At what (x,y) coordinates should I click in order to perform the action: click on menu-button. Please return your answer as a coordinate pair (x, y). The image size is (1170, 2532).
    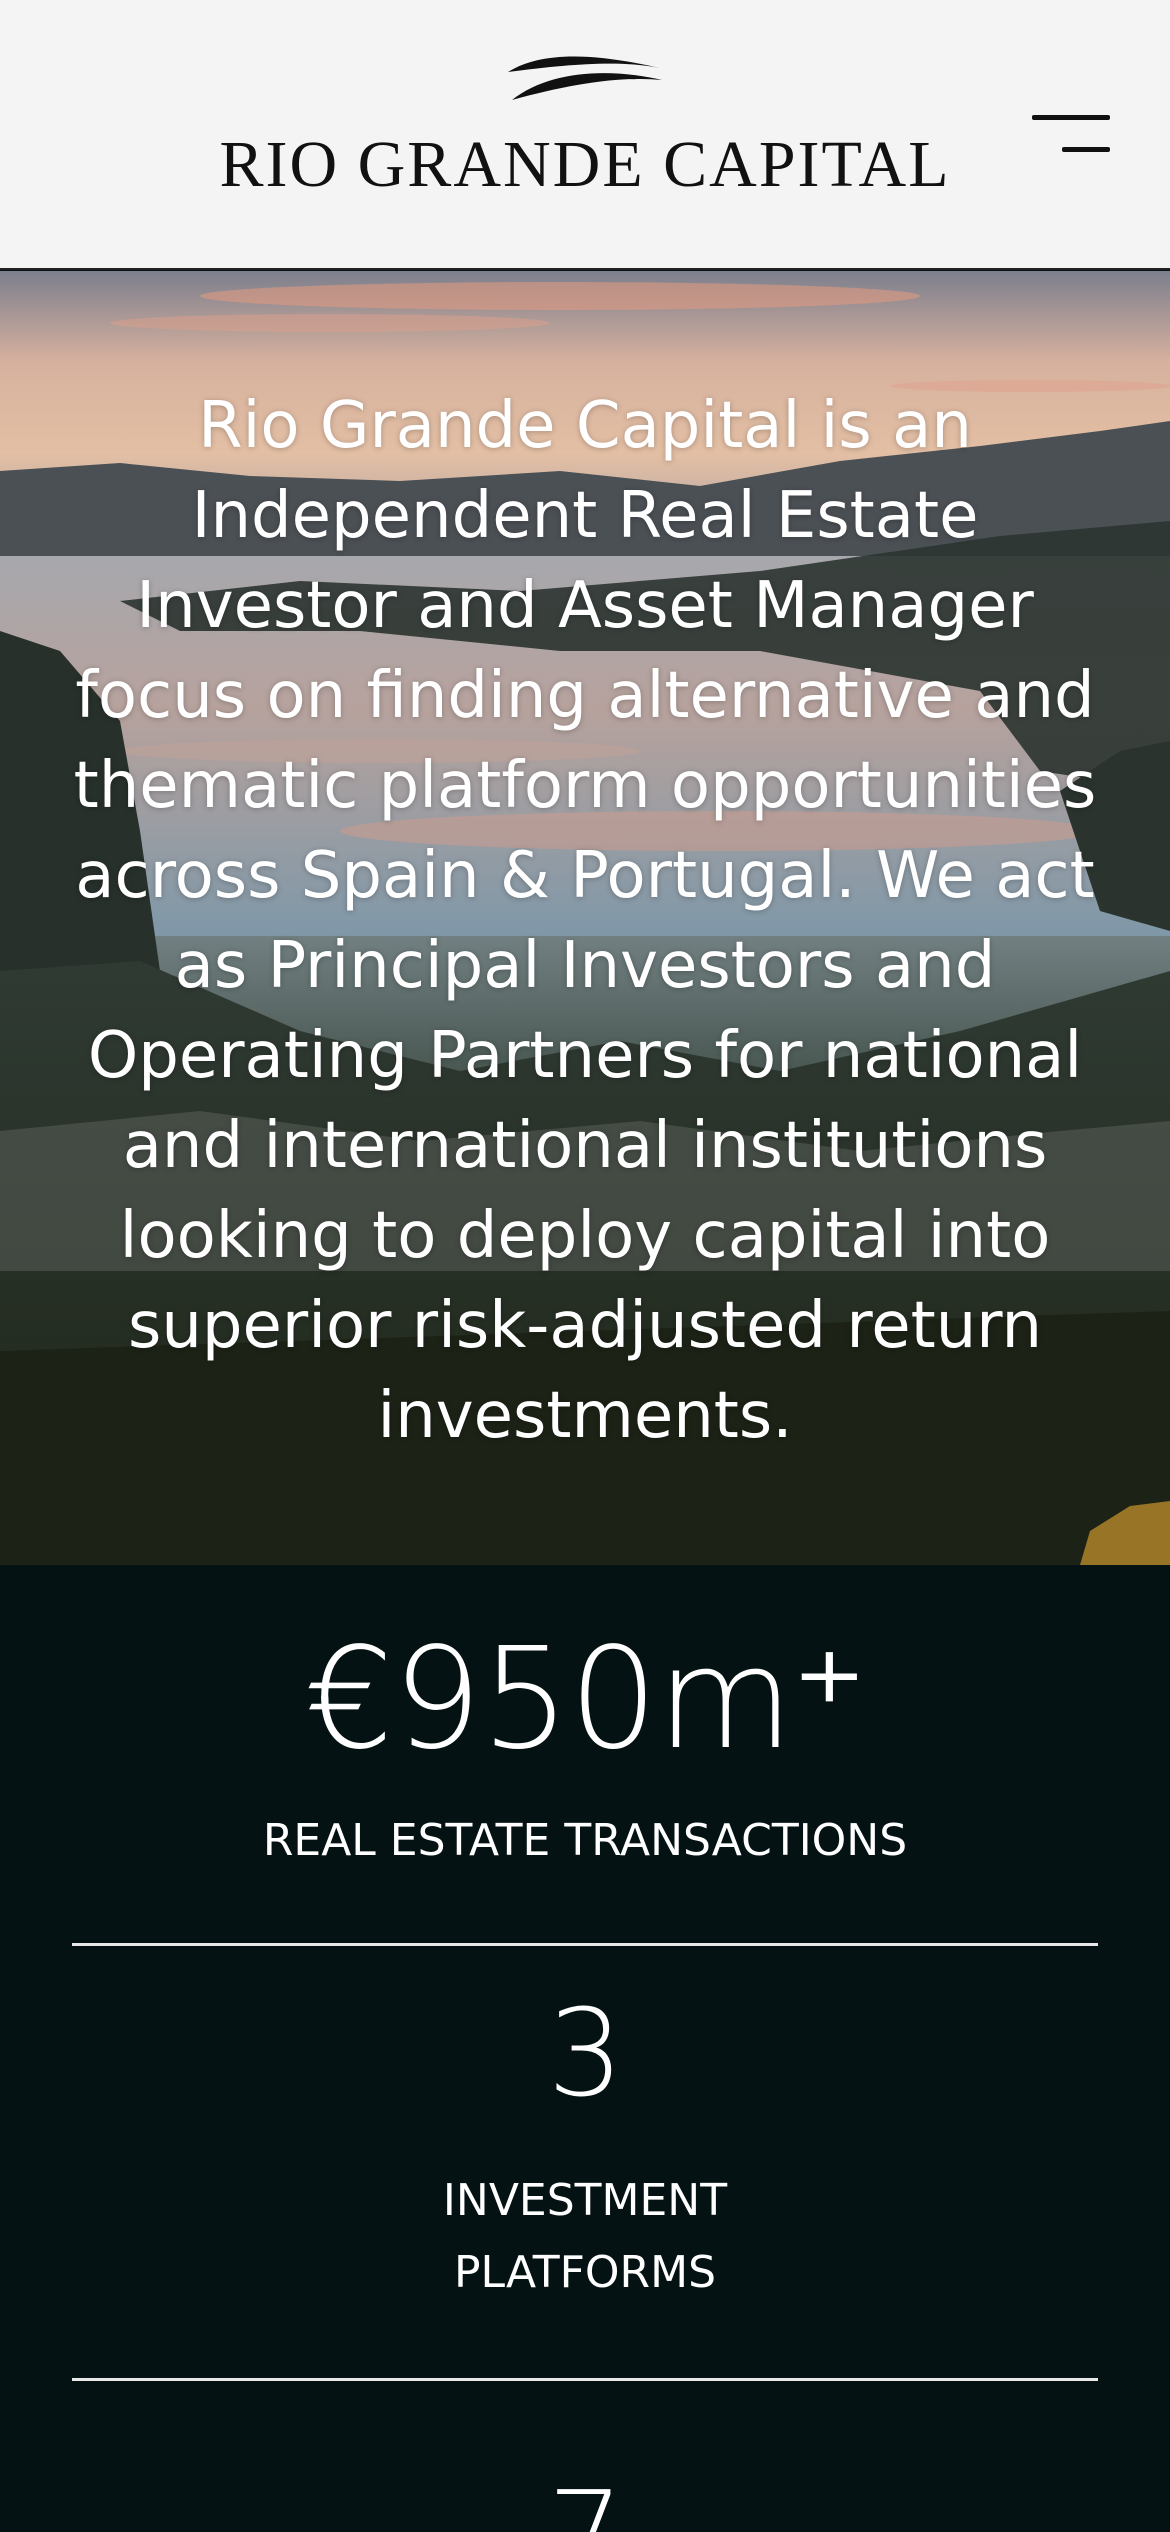
    Looking at the image, I should click on (1070, 135).